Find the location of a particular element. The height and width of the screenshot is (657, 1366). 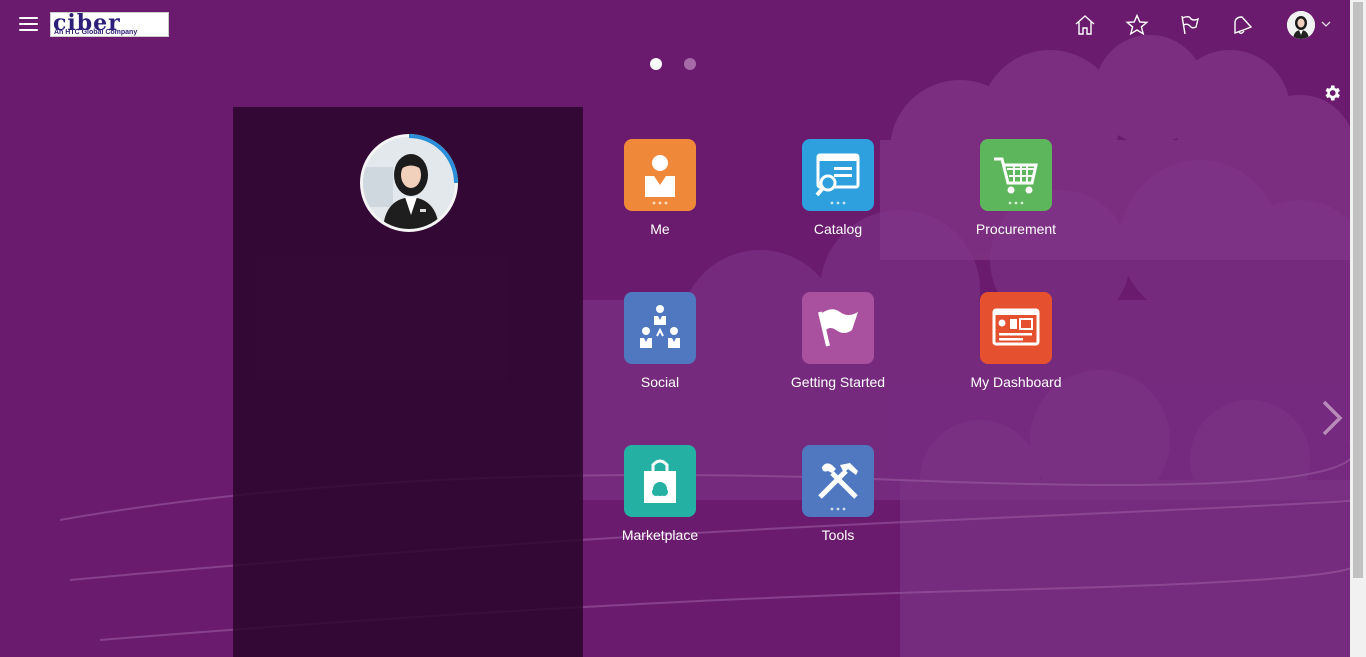

tile-marketplace: Marketplace is located at coordinates (660, 505).